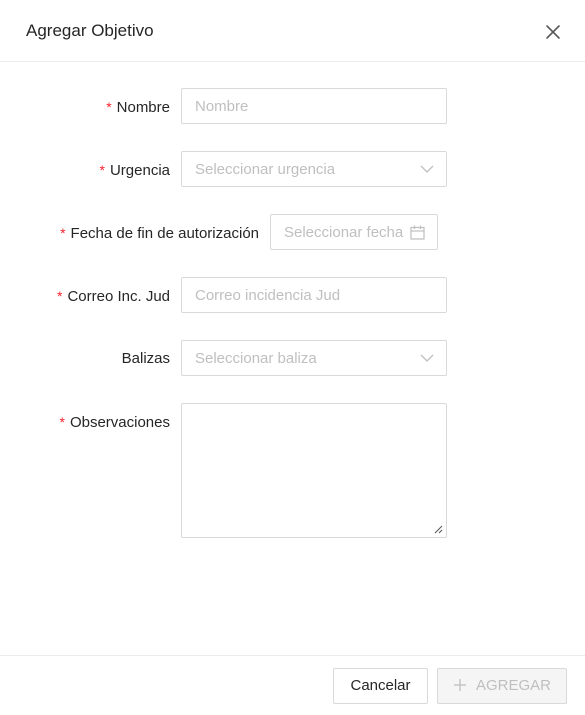 The width and height of the screenshot is (585, 715). I want to click on dialog-footer: Cancelar AGREGAR, so click(292, 685).